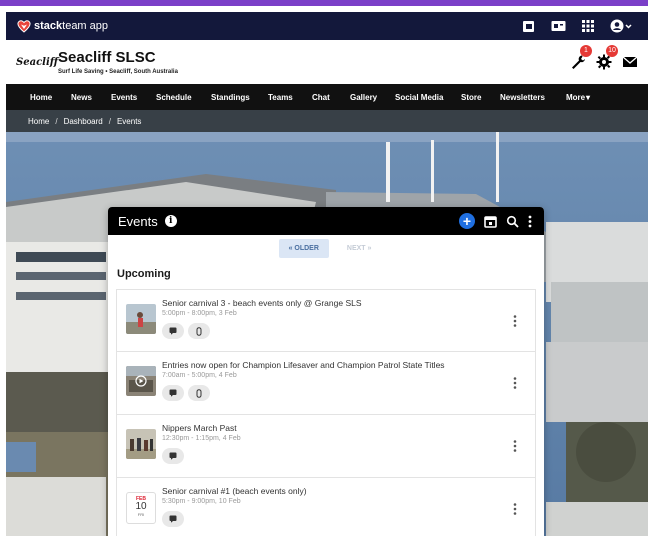 The height and width of the screenshot is (536, 648). Describe the element at coordinates (38, 121) in the screenshot. I see `breadcrumb-home: Home` at that location.